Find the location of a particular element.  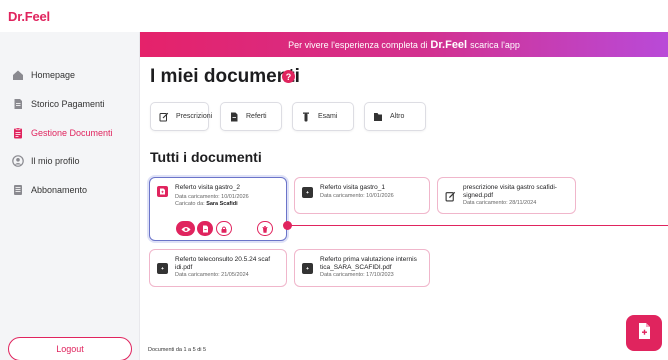

category-esami-button: Esami is located at coordinates (323, 116).